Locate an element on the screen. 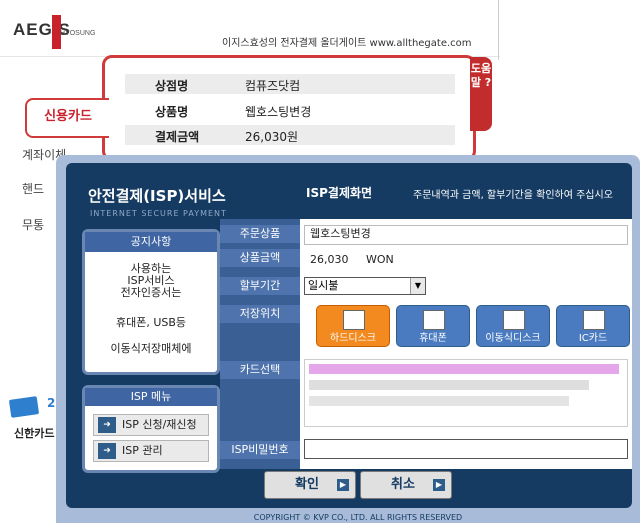  screen-desc: 주문내역과 금액, 할부기간을 확인하여 주십시오 is located at coordinates (513, 195).